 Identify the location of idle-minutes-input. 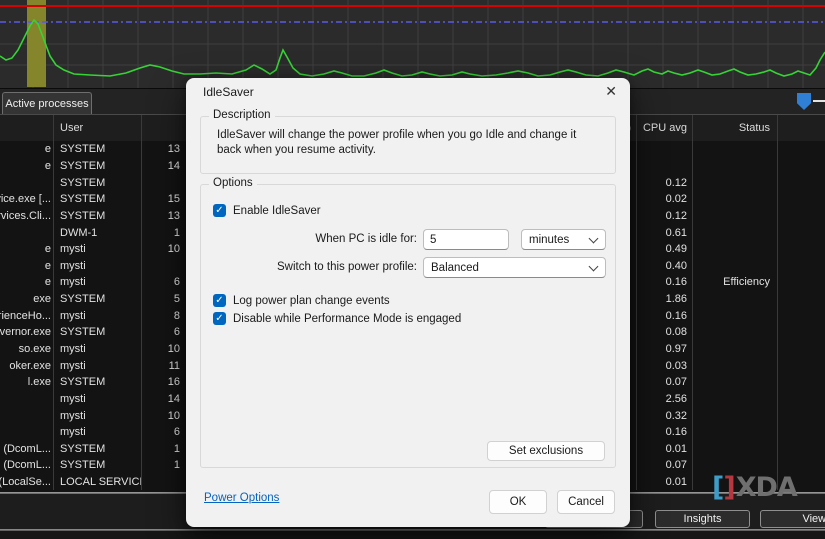
(466, 239).